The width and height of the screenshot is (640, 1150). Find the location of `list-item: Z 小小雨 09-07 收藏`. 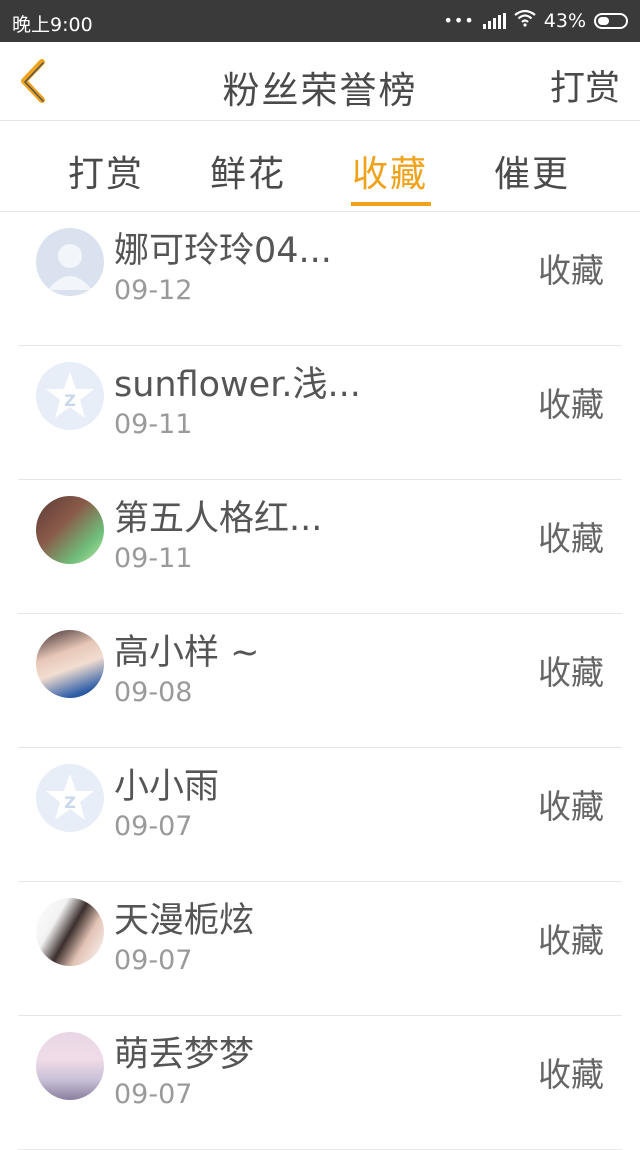

list-item: Z 小小雨 09-07 收藏 is located at coordinates (320, 815).